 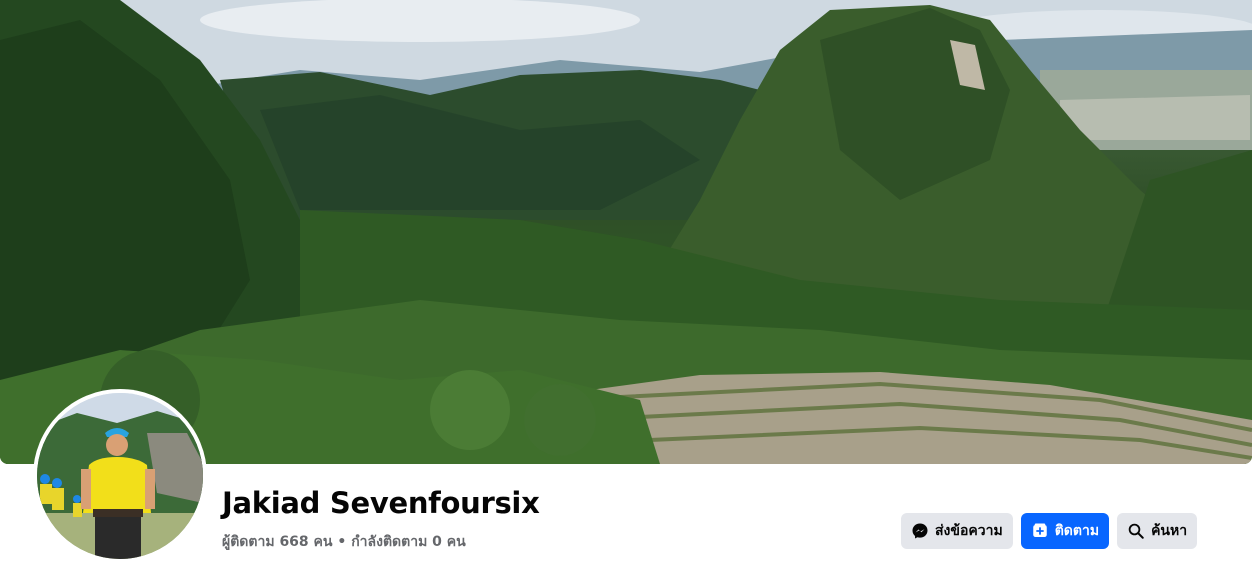 I want to click on profile-name: Jakiad Sevenfoursix, so click(x=381, y=503).